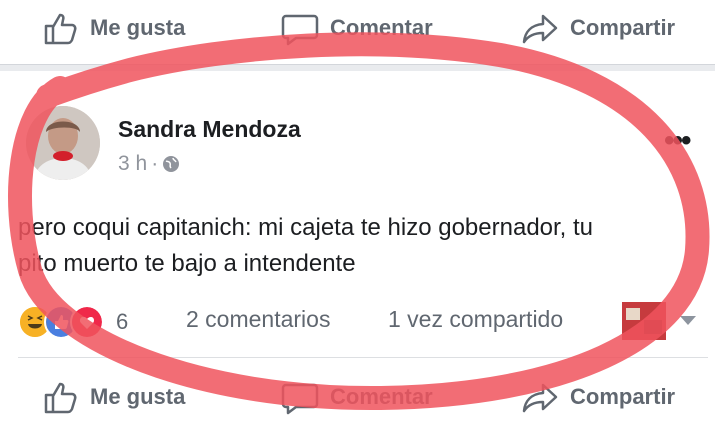  I want to click on chevron-down-icon, so click(688, 320).